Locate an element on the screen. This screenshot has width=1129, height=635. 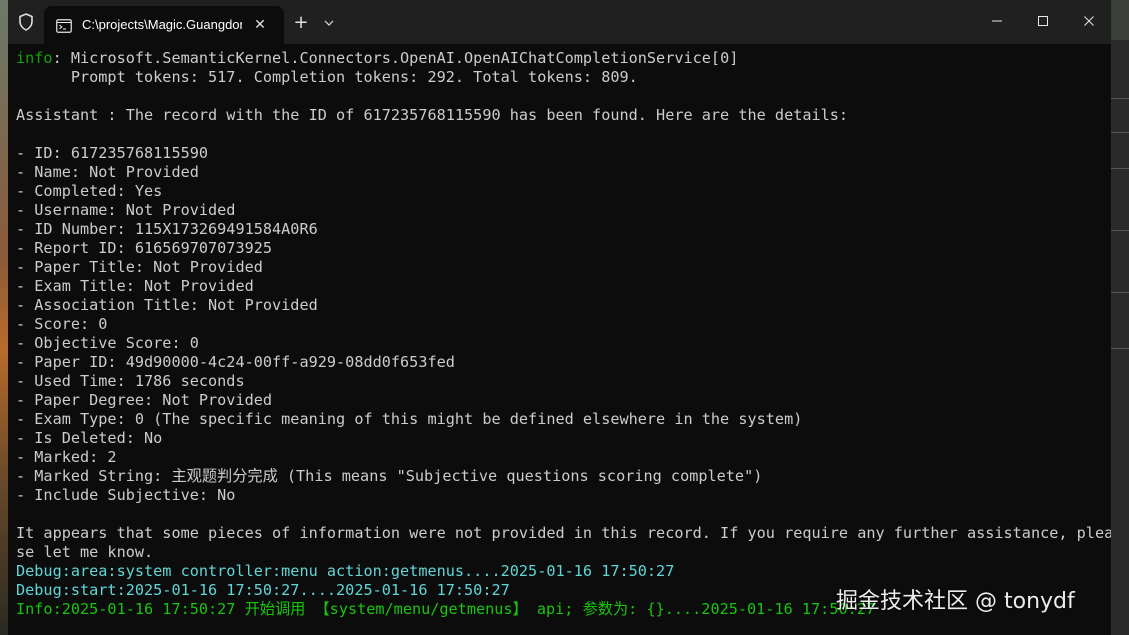
tab-terminal: C:\projects\Magic.Guangdong ✕ is located at coordinates (164, 25).